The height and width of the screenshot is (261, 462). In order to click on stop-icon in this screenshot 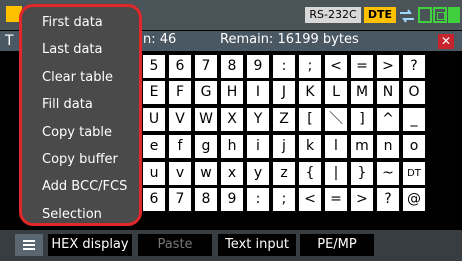, I will do `click(440, 15)`.